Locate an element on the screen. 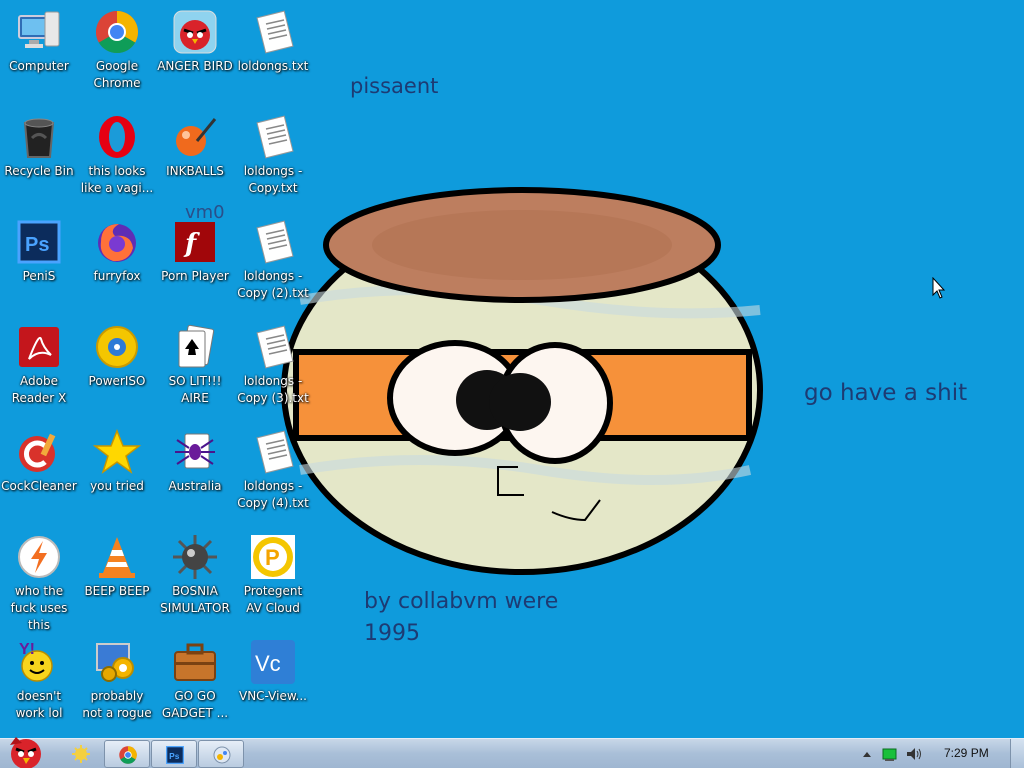 The height and width of the screenshot is (768, 1024). desktop-icon-porn-player: f Porn Player is located at coordinates (195, 263).